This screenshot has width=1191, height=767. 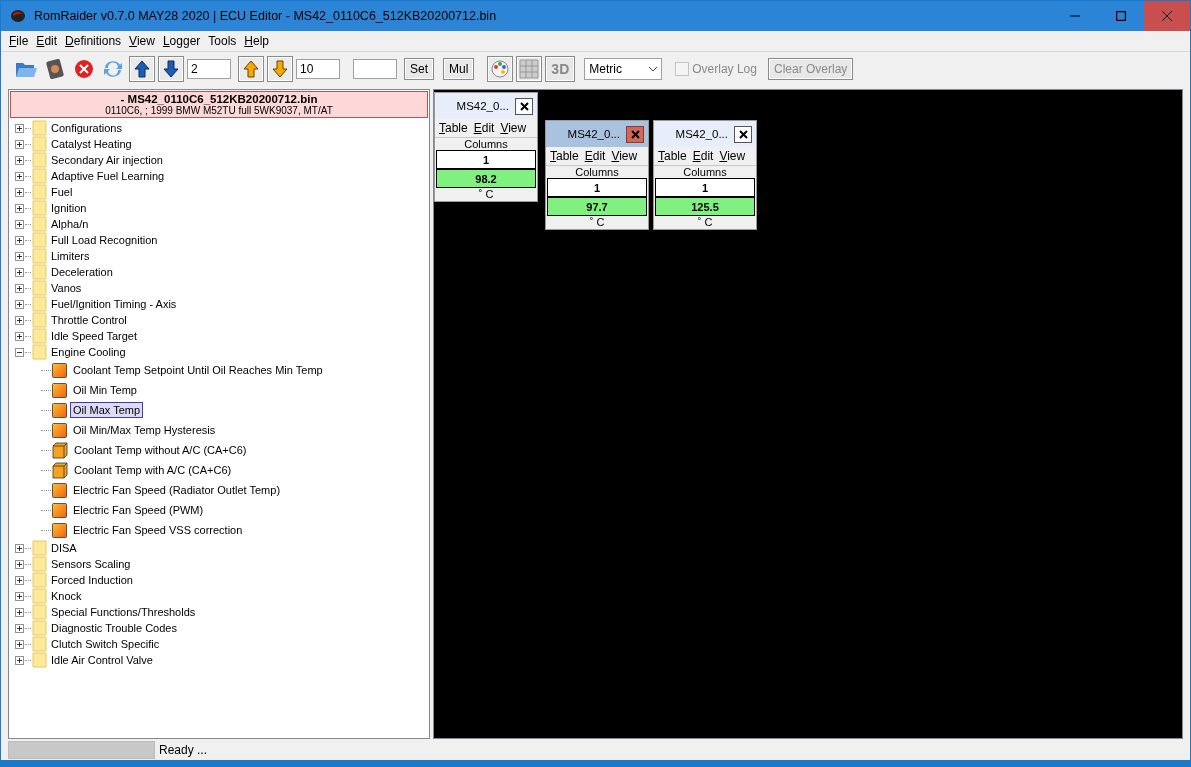 What do you see at coordinates (108, 176) in the screenshot?
I see `tree-folder: Adaptive Fuel Learning` at bounding box center [108, 176].